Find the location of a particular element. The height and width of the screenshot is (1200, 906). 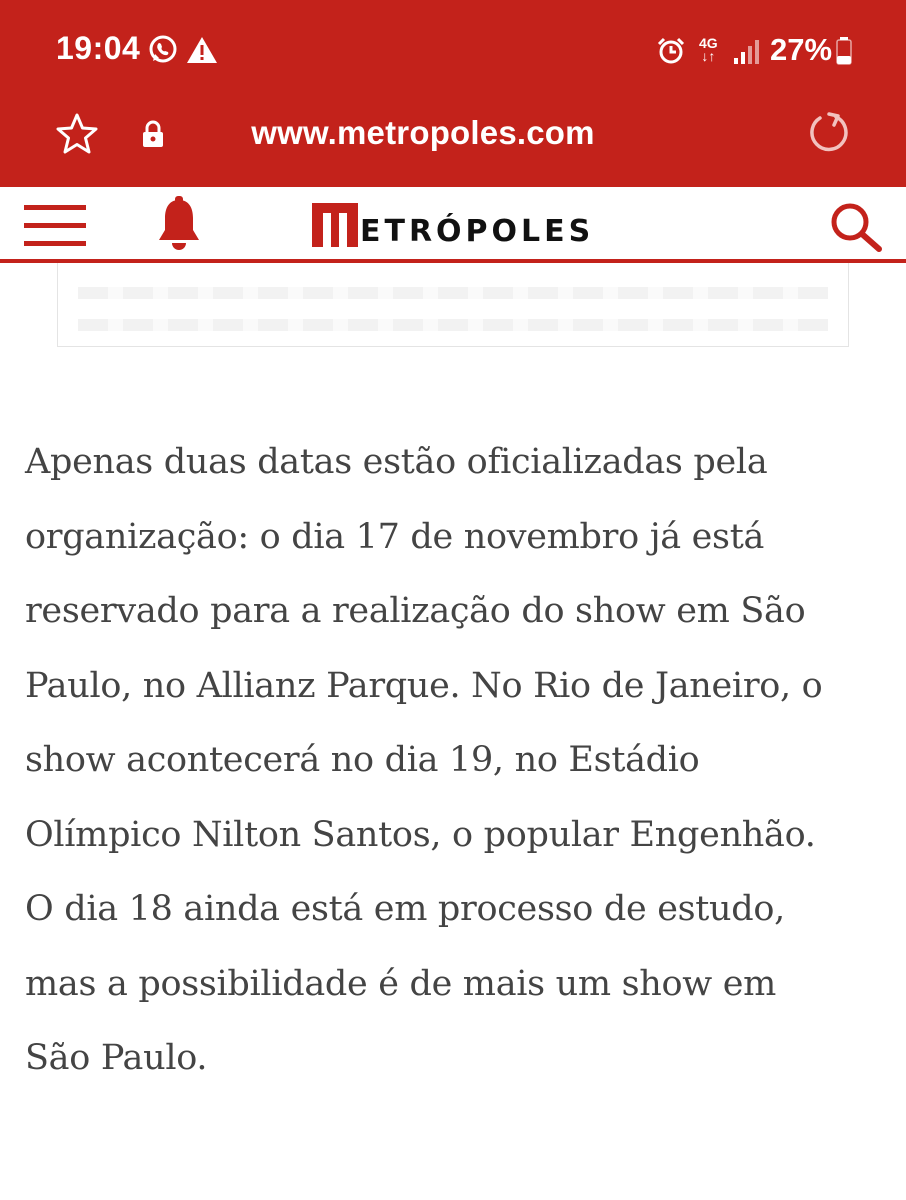

site-header: ETRÓPOLES is located at coordinates (453, 225).